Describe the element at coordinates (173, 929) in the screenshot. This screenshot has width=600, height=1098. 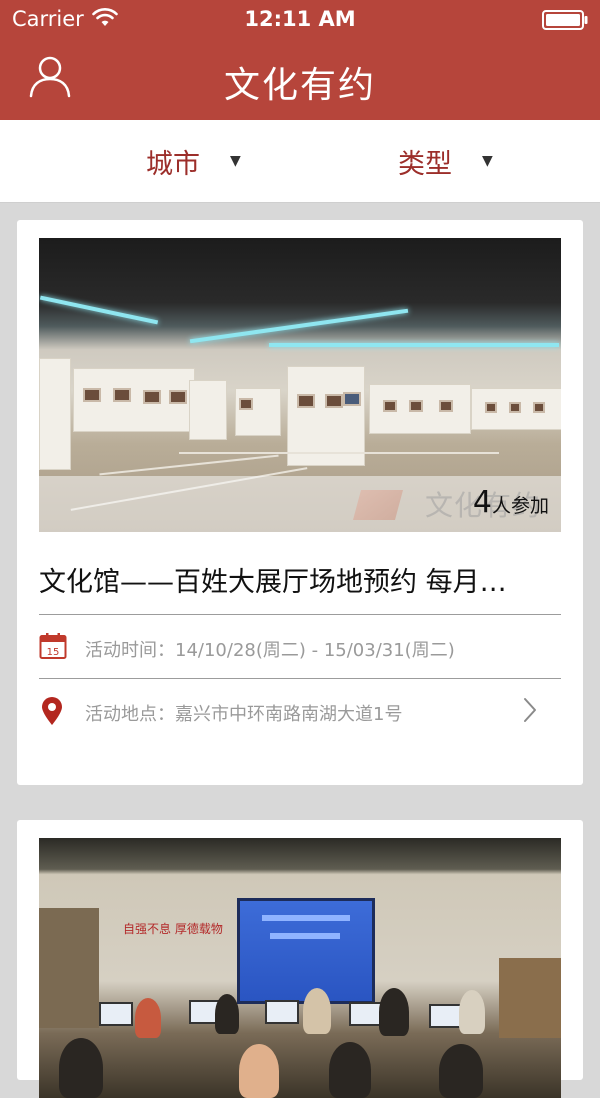
I see `wall-sign: 自强不息 厚德载物` at that location.